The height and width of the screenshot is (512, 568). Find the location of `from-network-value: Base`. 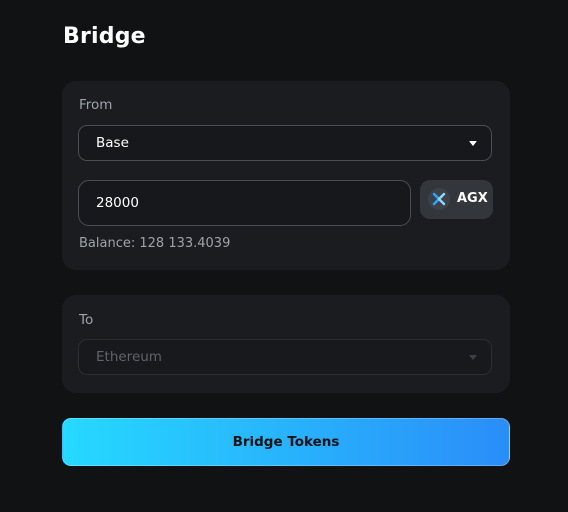

from-network-value: Base is located at coordinates (112, 143).